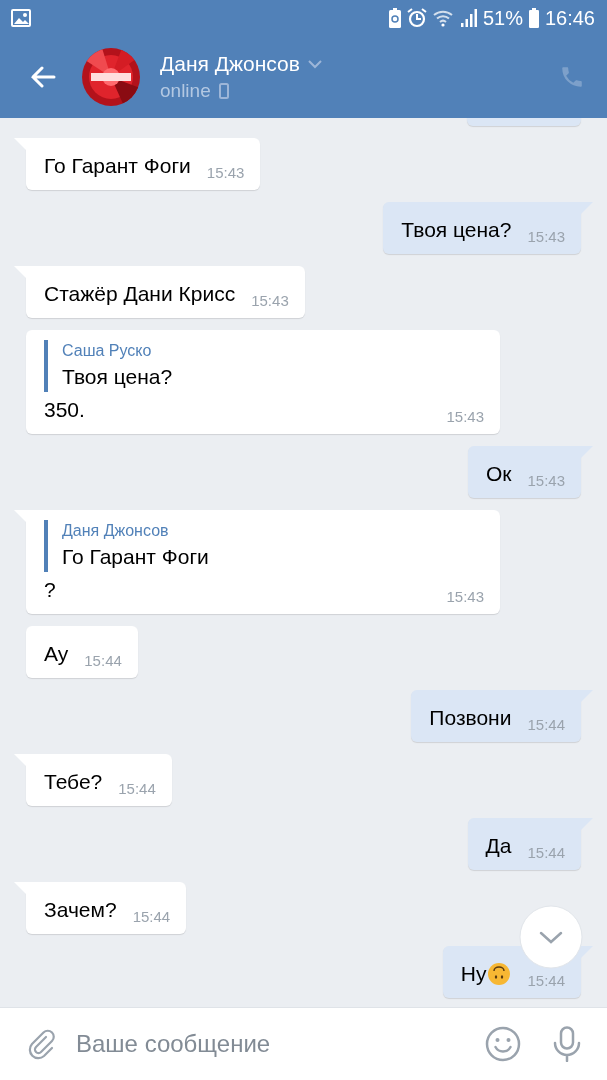  I want to click on quote-text: Твоя цена?, so click(118, 377).